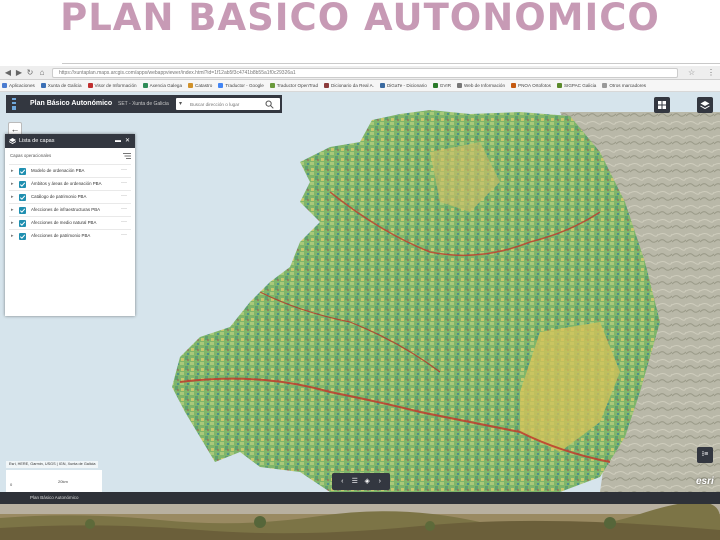 The height and width of the screenshot is (540, 720). I want to click on scale-label-distance: 20km, so click(63, 481).